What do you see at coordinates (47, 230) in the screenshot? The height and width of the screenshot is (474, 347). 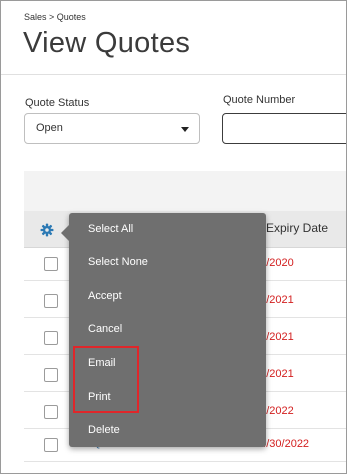 I see `gear-icon` at bounding box center [47, 230].